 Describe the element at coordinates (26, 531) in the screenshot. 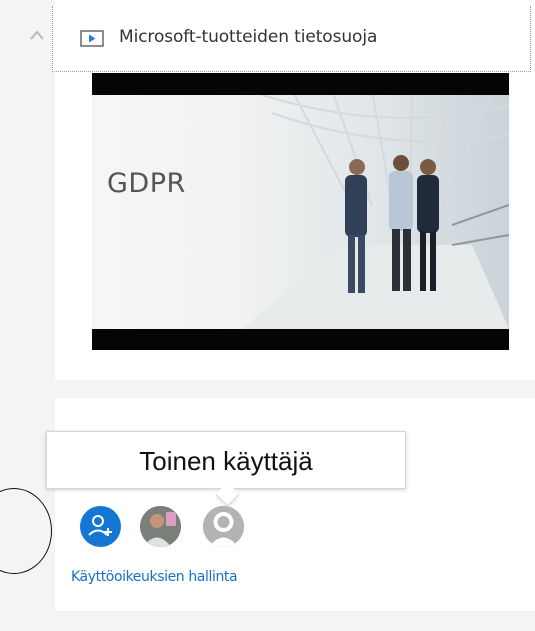

I see `highlight-circle` at that location.